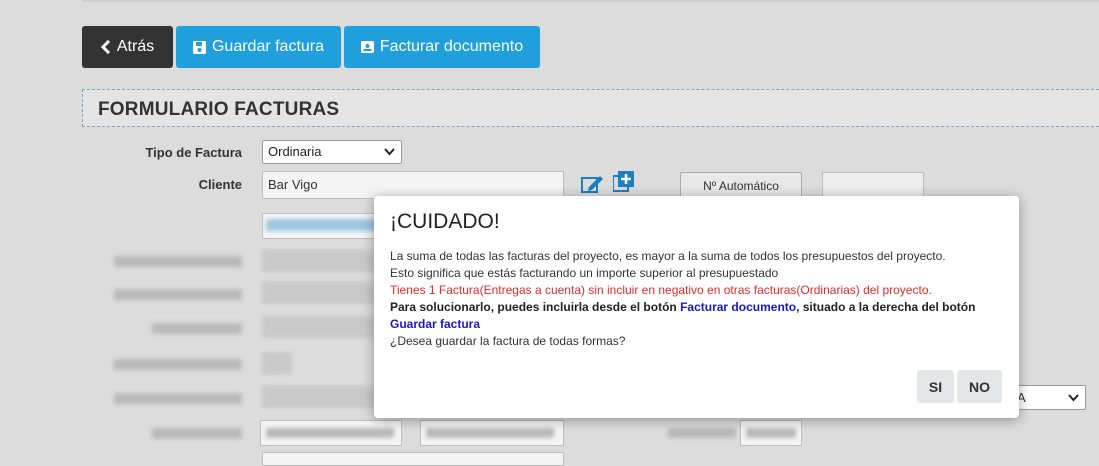  What do you see at coordinates (293, 184) in the screenshot?
I see `client-value: Bar Vigo` at bounding box center [293, 184].